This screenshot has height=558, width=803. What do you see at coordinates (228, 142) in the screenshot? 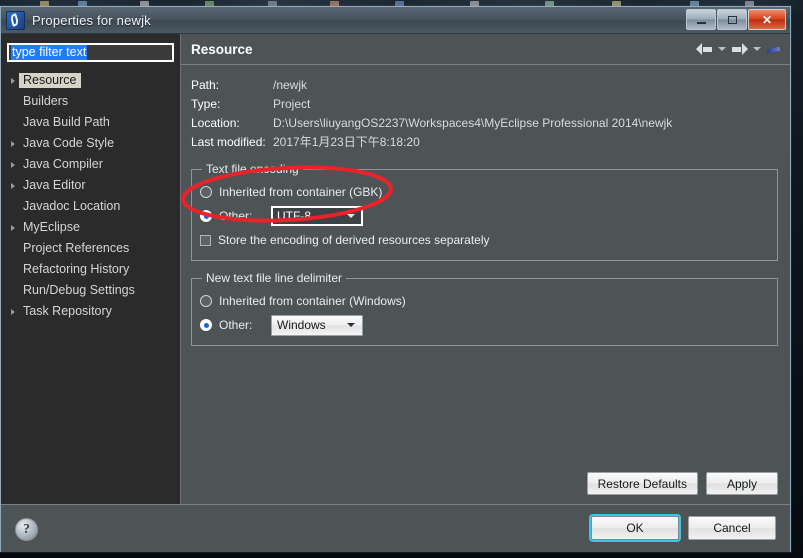
I see `info-label: Last modified:` at bounding box center [228, 142].